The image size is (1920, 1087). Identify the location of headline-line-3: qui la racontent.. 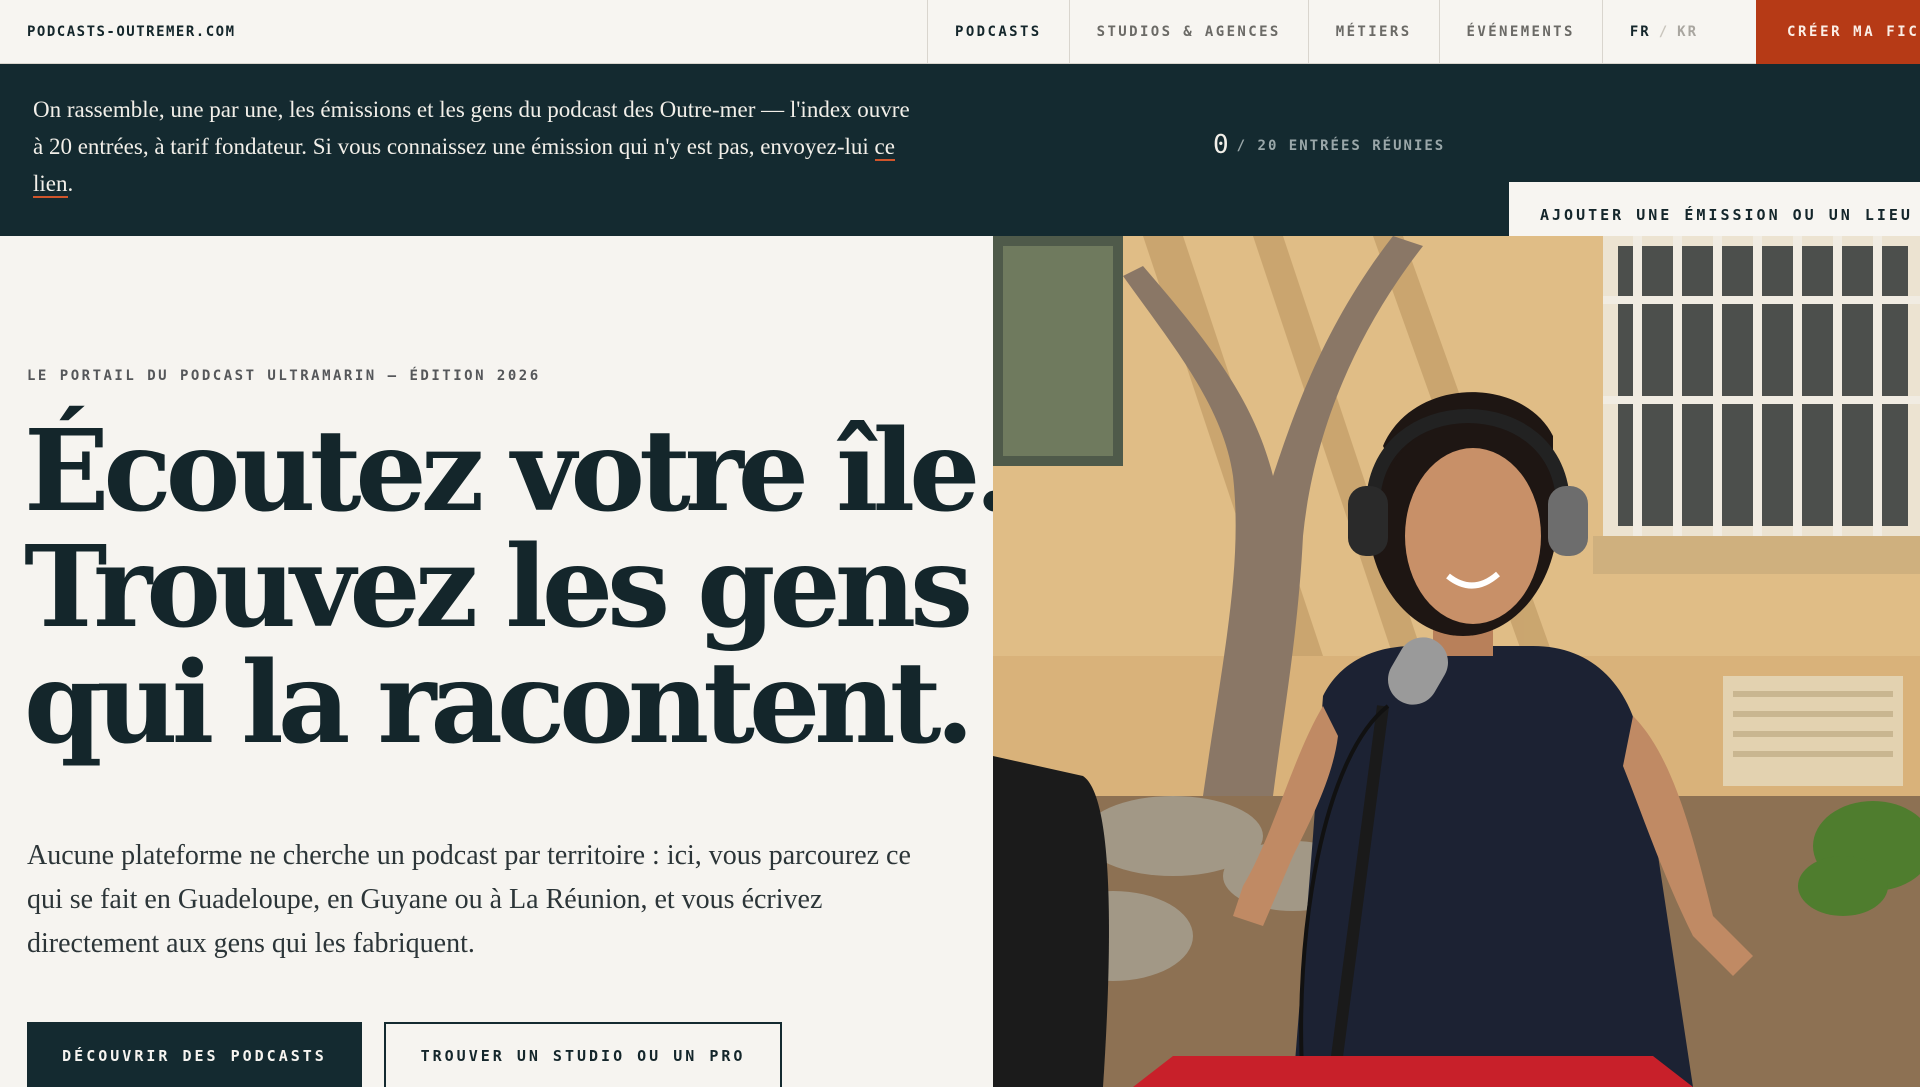
(499, 703).